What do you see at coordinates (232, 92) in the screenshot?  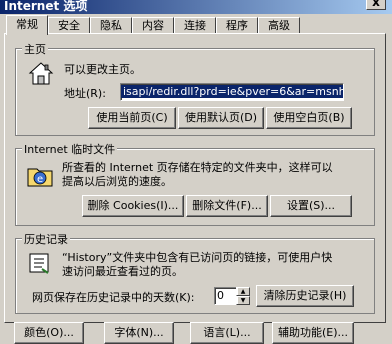 I see `address-field: isapi/redir.dll?prd=ie&pver=6&ar=msnhome` at bounding box center [232, 92].